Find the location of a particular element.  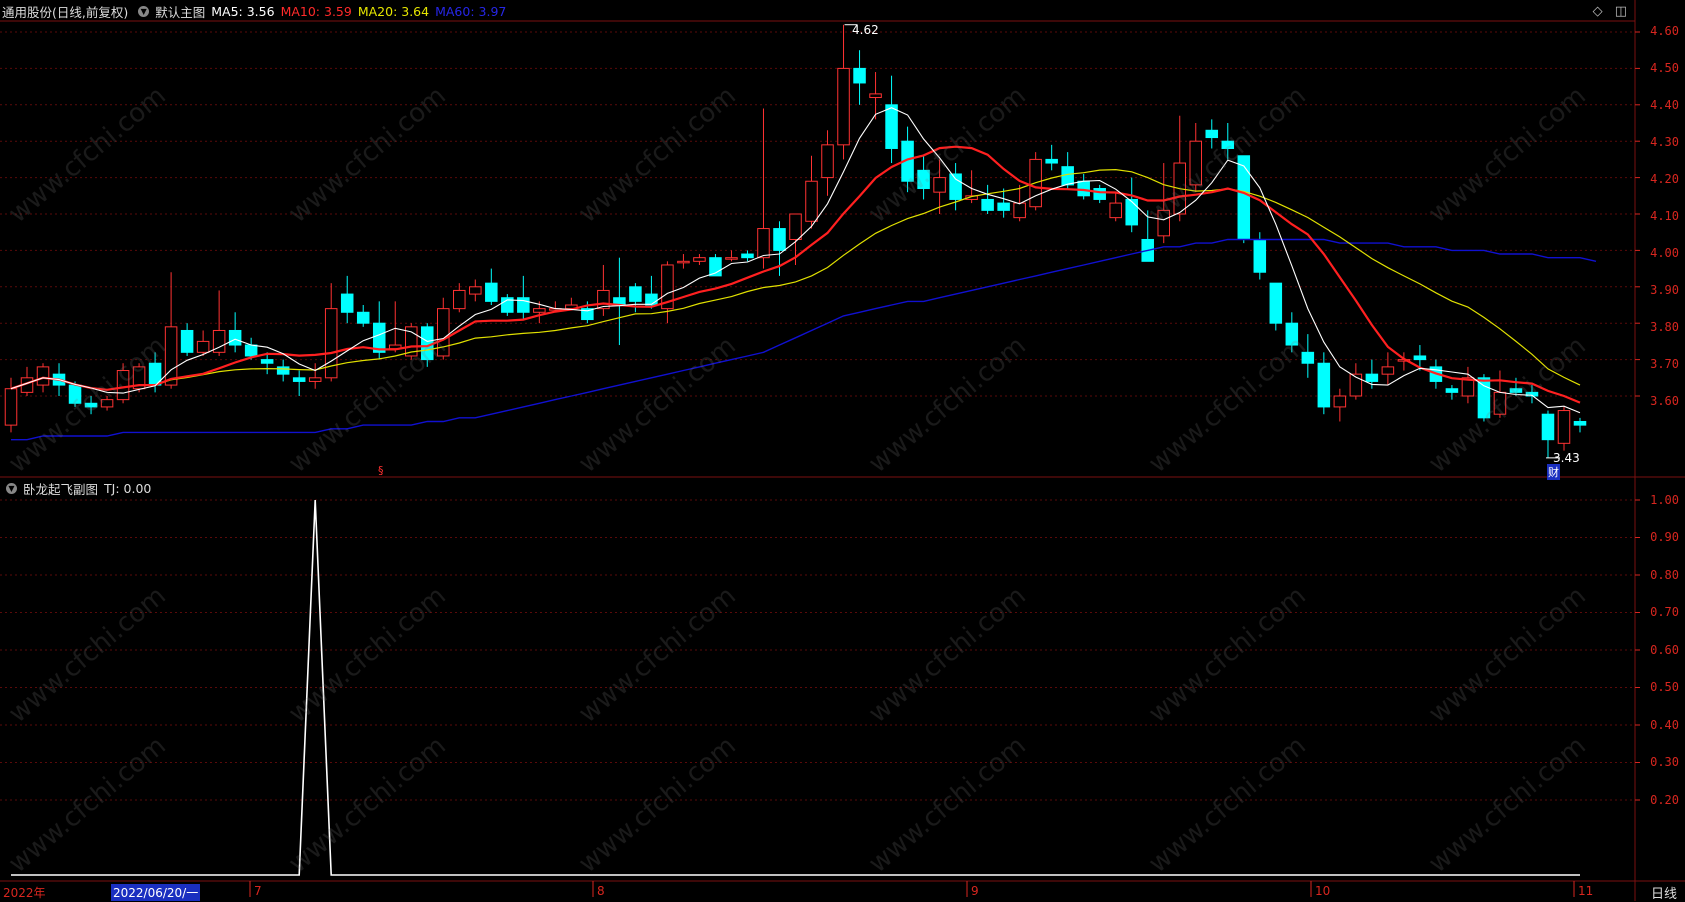

price-tick: 4.50 is located at coordinates (1664, 68).